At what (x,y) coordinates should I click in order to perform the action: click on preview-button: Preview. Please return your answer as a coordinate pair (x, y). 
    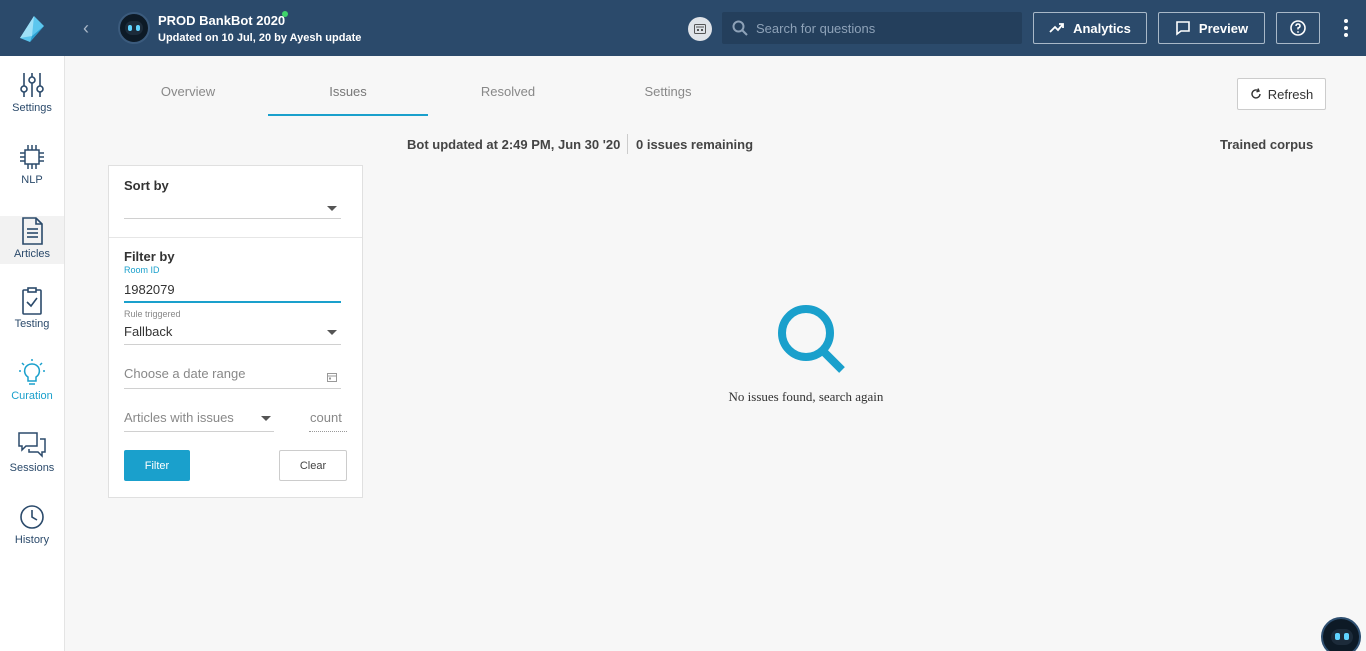
    Looking at the image, I should click on (1211, 28).